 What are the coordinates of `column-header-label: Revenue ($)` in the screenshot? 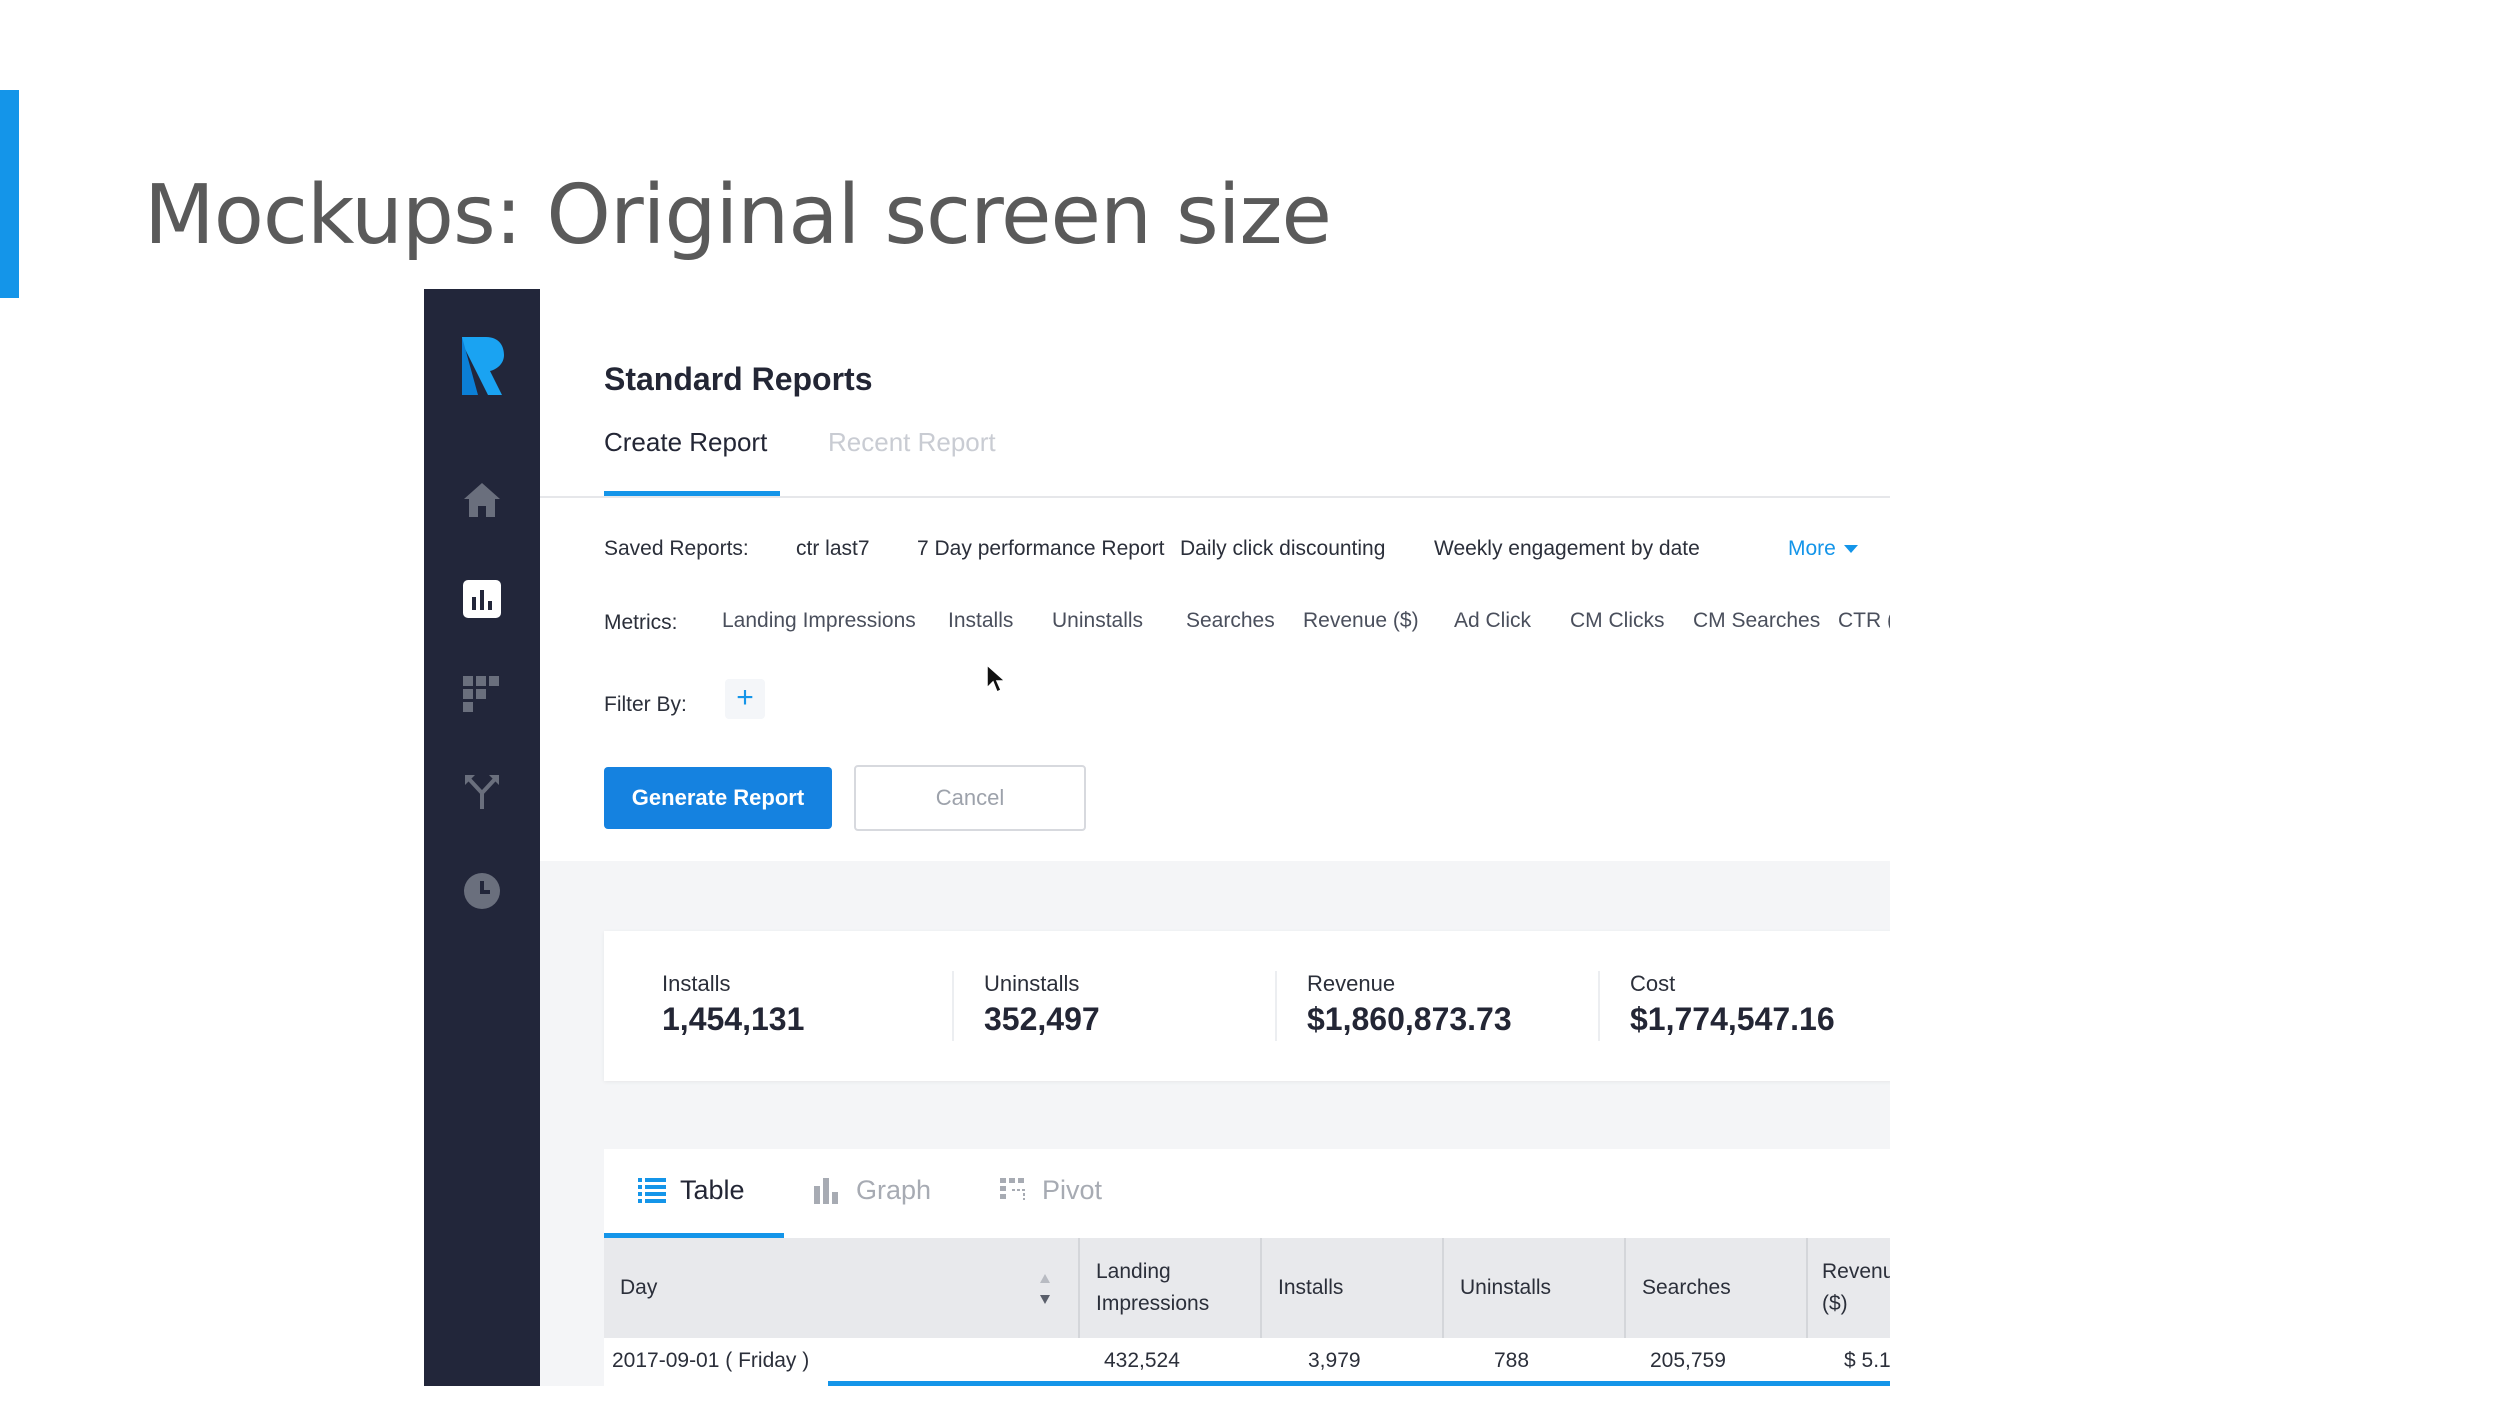 It's located at (1856, 1287).